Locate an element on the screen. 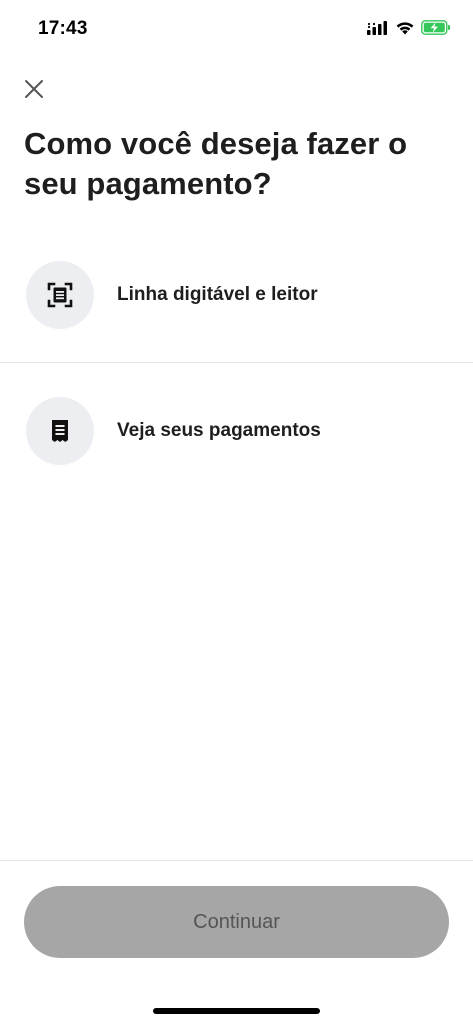  status-icons is located at coordinates (409, 27).